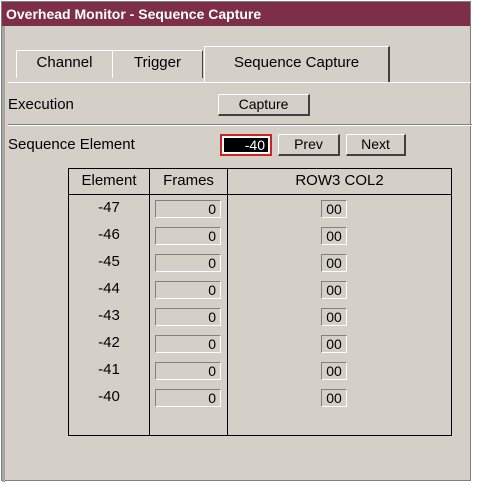  Describe the element at coordinates (109, 288) in the screenshot. I see `element-cell: -44` at that location.